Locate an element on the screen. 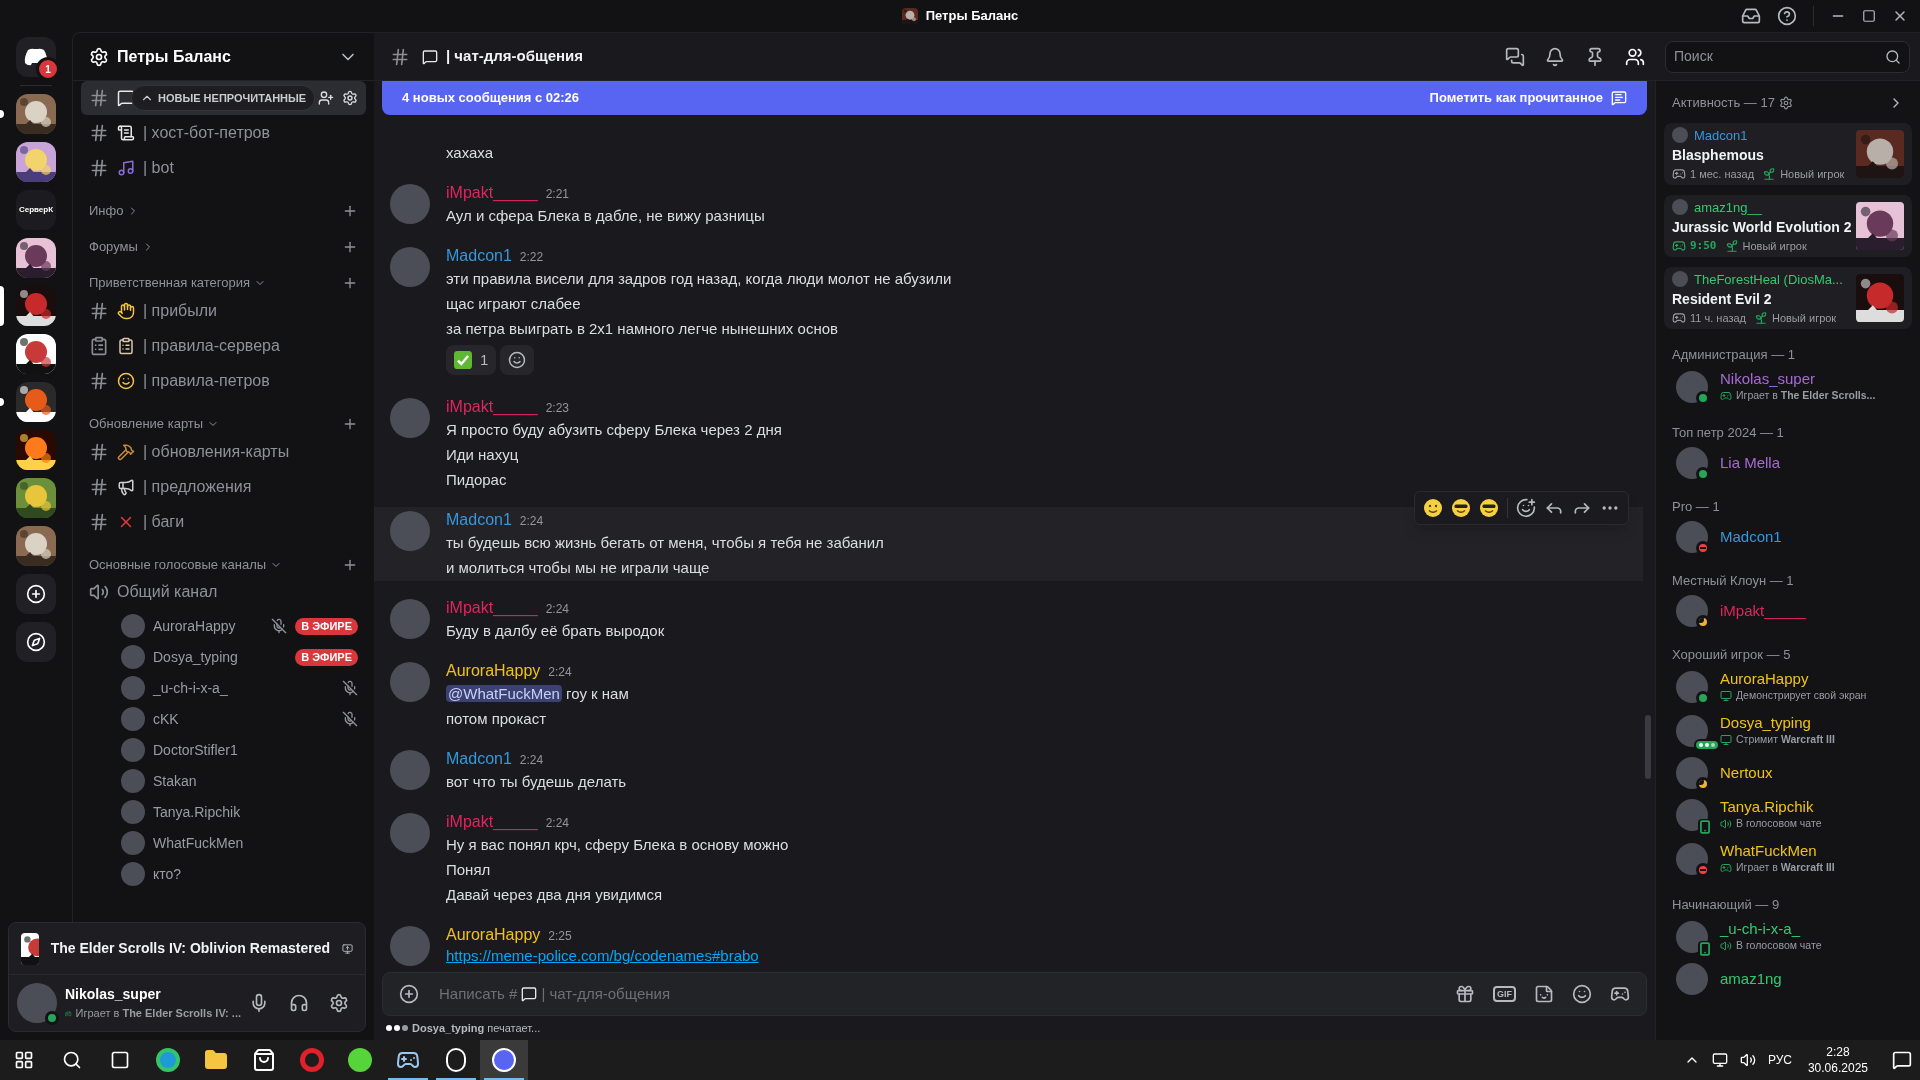 Image resolution: width=1920 pixels, height=1080 pixels. user-name: amaz1ng__ is located at coordinates (1728, 207).